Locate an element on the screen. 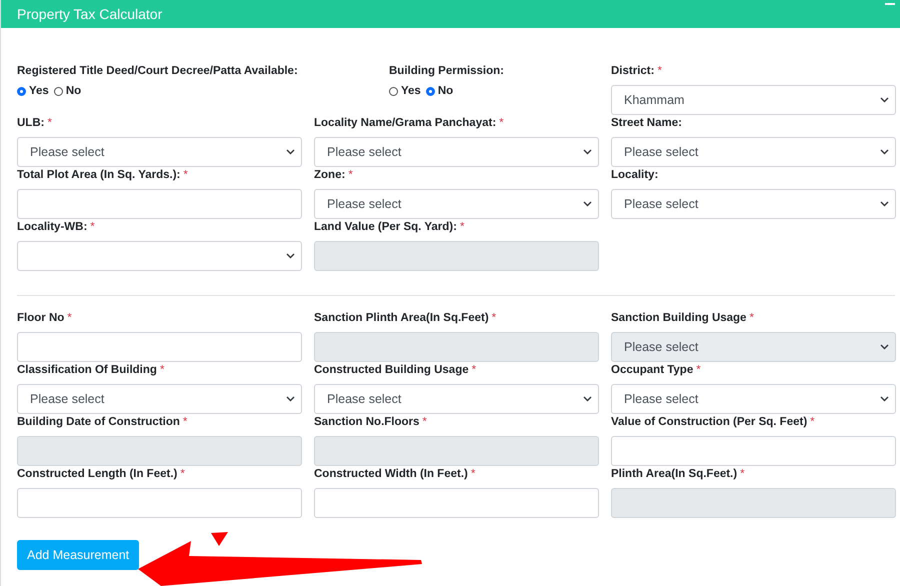 The height and width of the screenshot is (586, 900). field-label: Locality: is located at coordinates (634, 175).